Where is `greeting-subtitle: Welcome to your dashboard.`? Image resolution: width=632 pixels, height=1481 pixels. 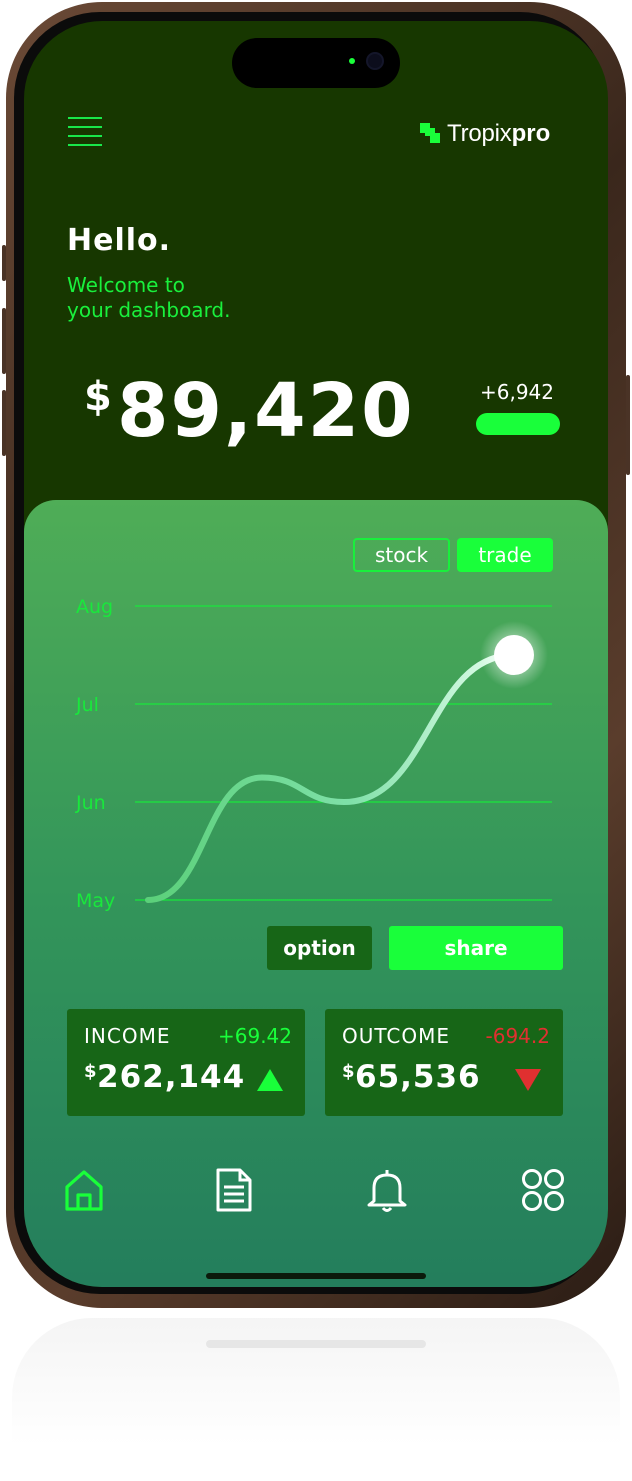 greeting-subtitle: Welcome to your dashboard. is located at coordinates (197, 298).